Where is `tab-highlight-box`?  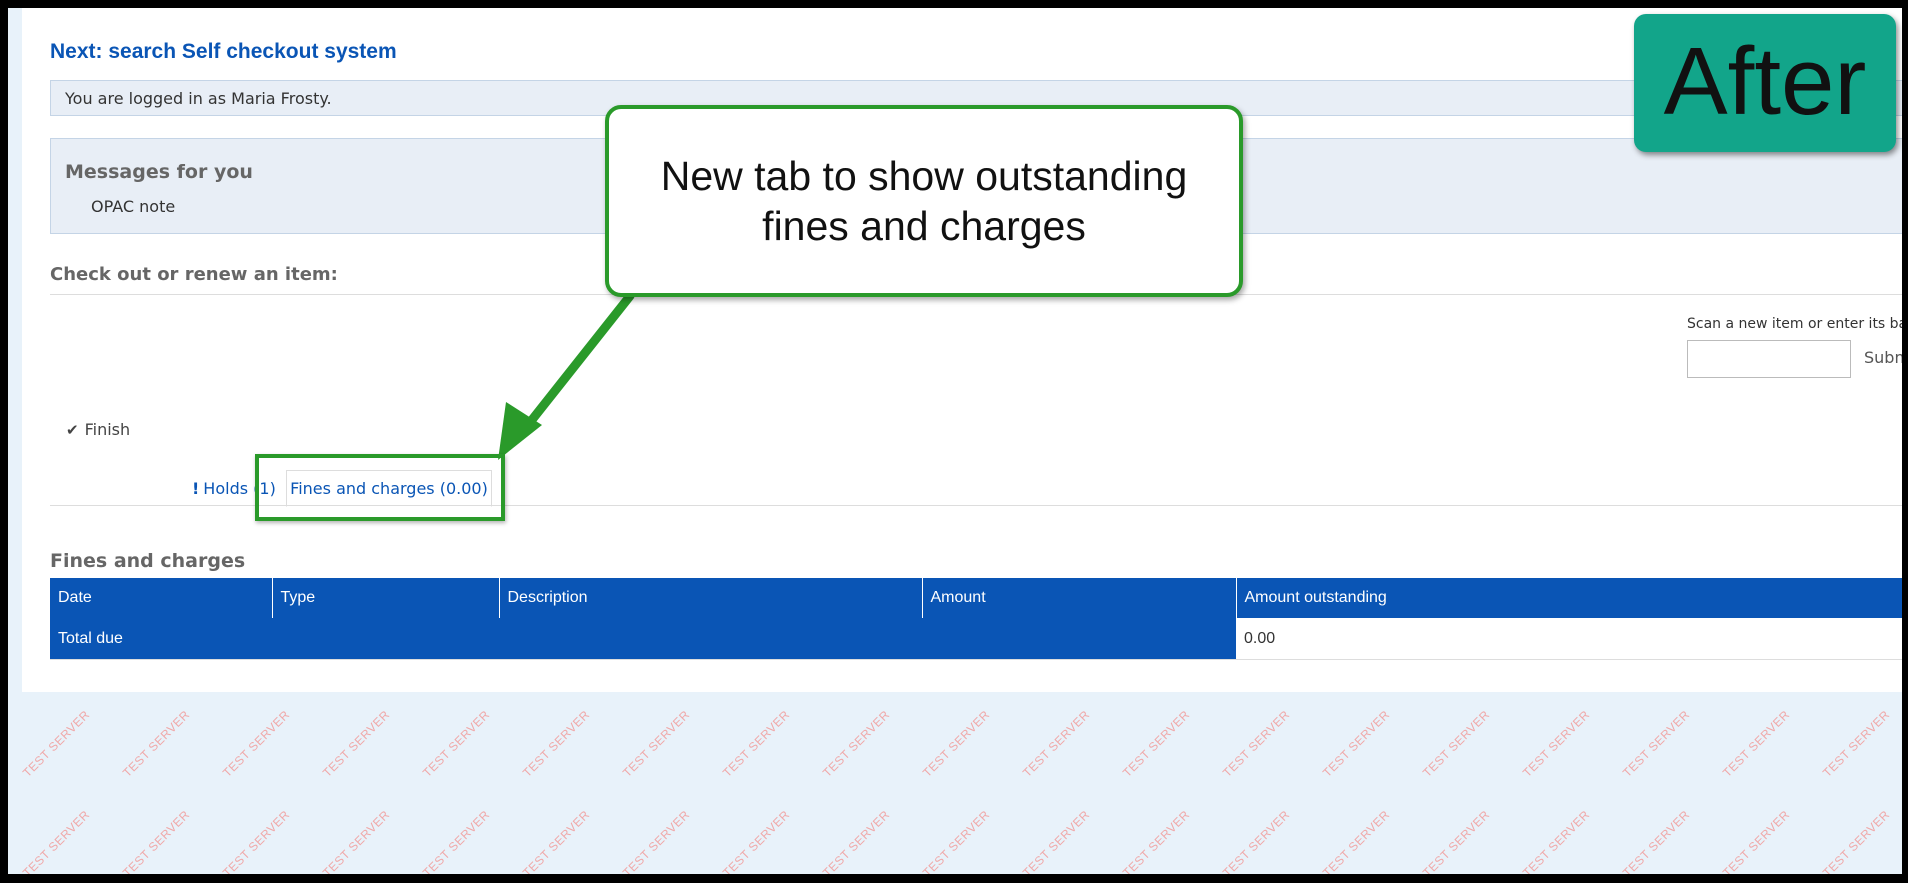 tab-highlight-box is located at coordinates (380, 487).